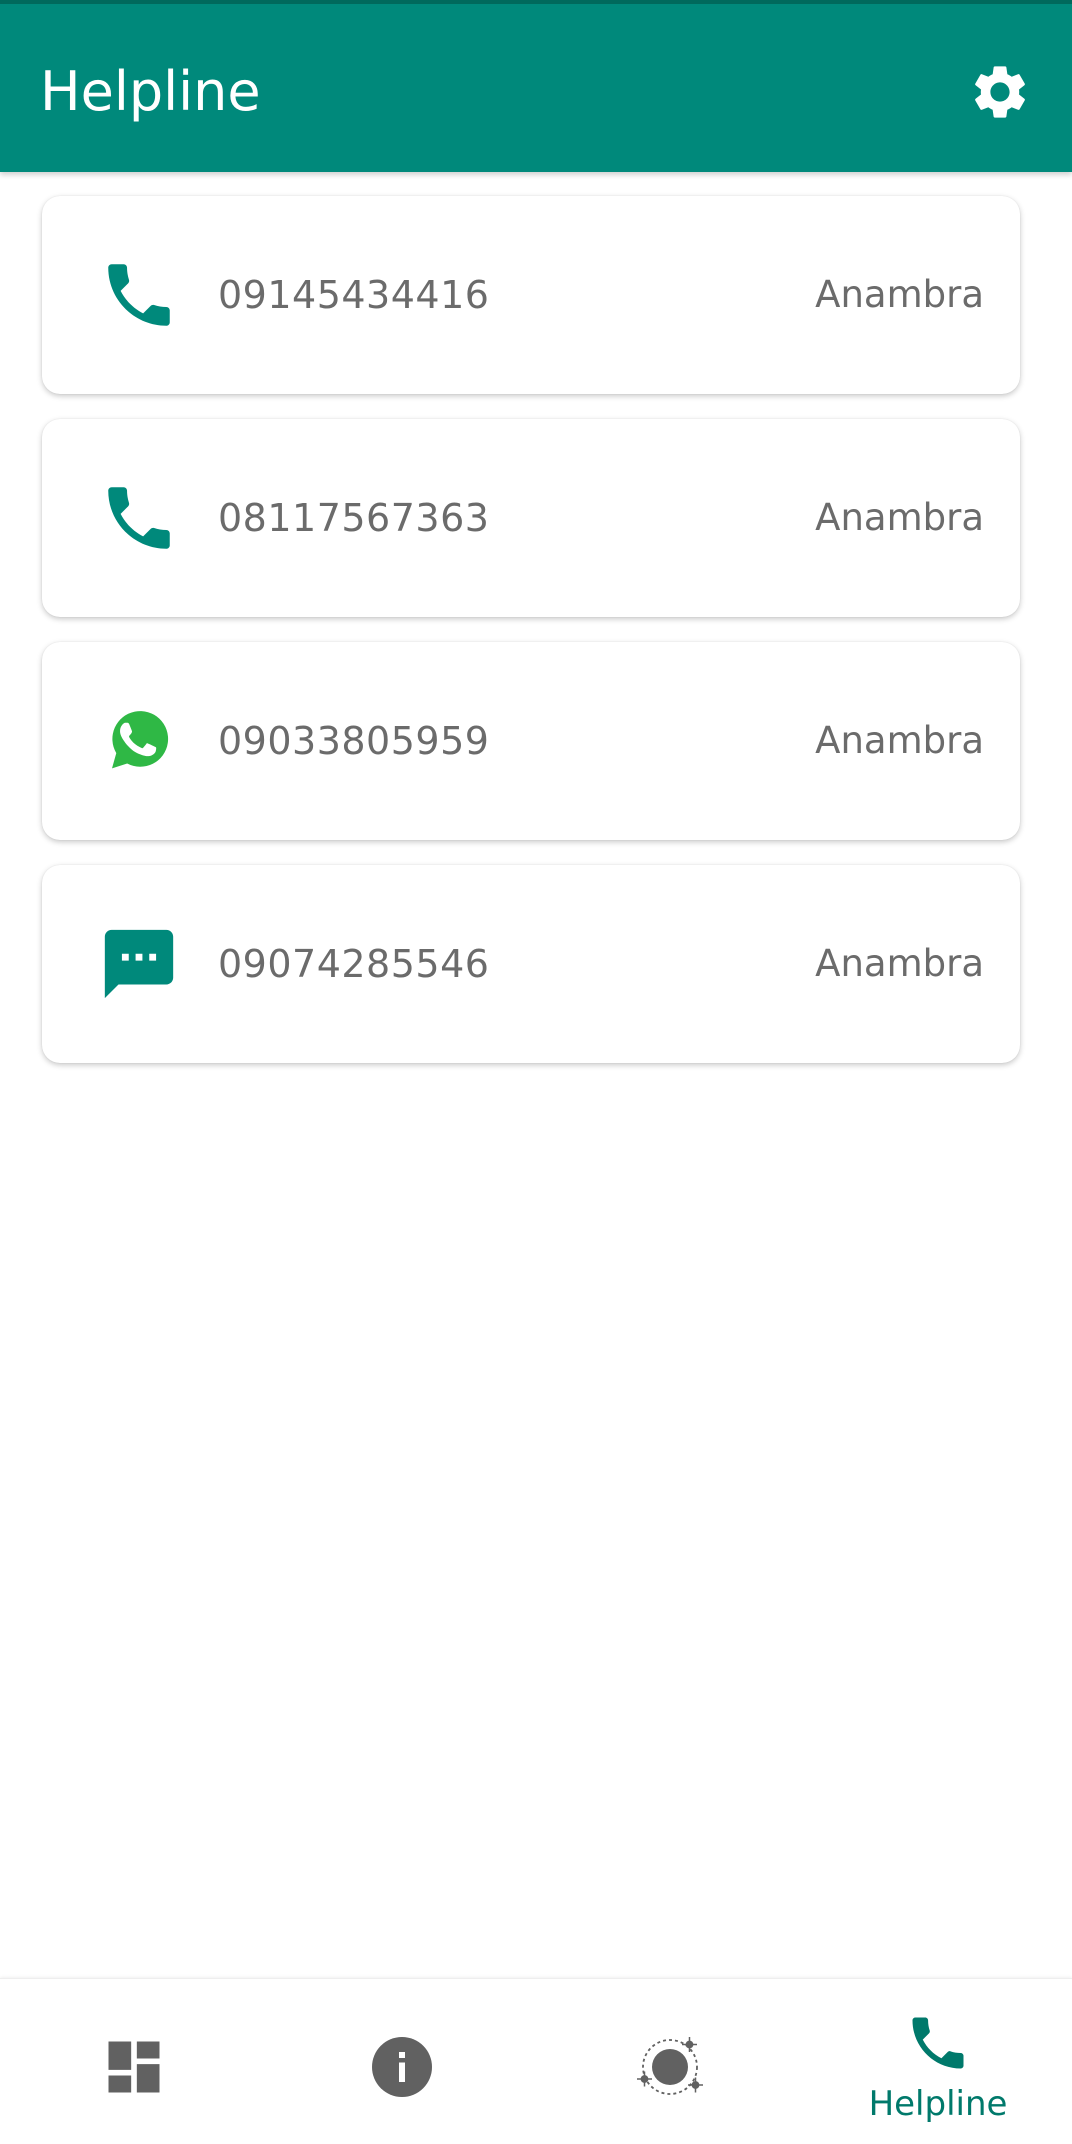 This screenshot has width=1072, height=2144. I want to click on phone-number: 08117567363, so click(354, 518).